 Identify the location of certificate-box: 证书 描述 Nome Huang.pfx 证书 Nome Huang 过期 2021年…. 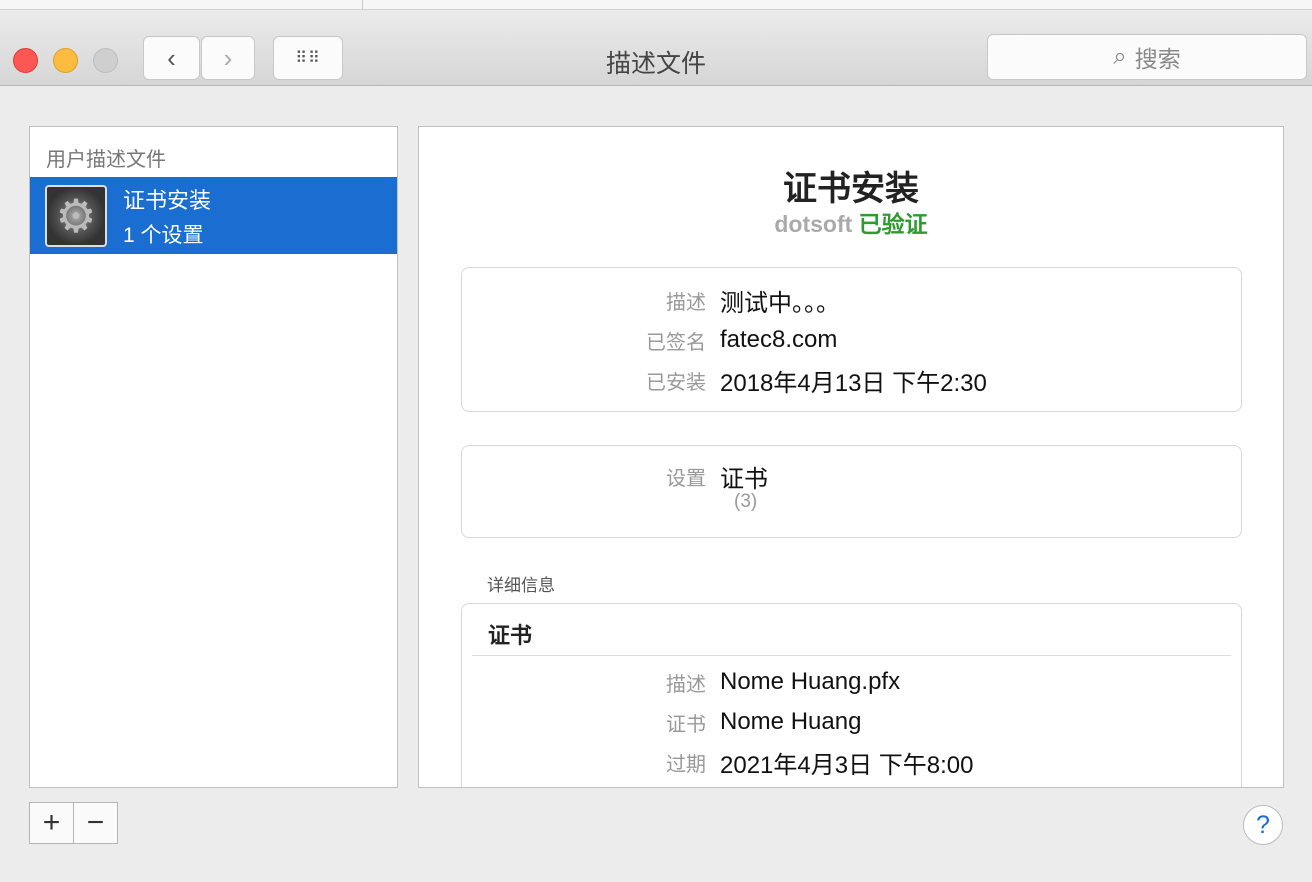
(851, 695).